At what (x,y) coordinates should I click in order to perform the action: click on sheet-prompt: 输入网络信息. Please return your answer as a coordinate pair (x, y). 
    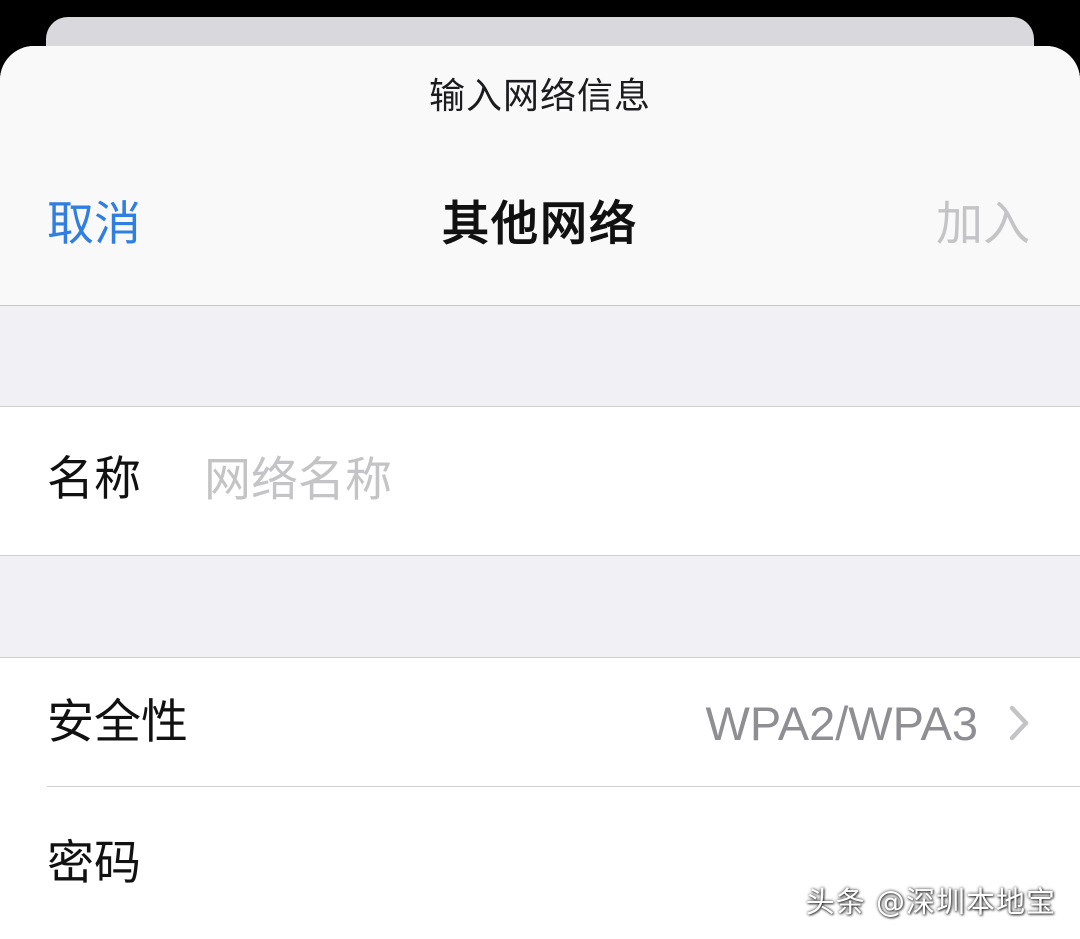
    Looking at the image, I should click on (539, 96).